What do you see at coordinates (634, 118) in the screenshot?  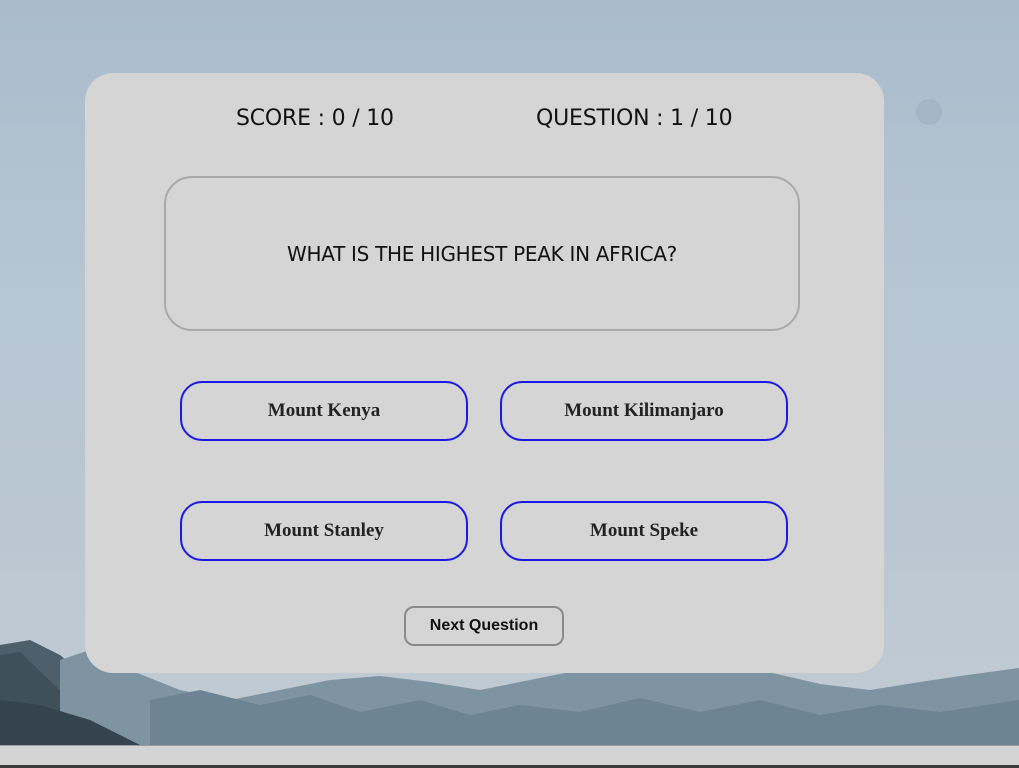 I see `question-counter: QUESTION : 1 / 10` at bounding box center [634, 118].